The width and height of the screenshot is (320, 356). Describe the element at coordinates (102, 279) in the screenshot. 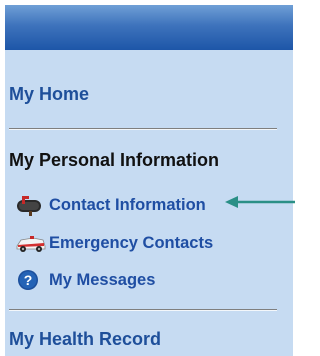

I see `sidebar-item-label: My Messages` at that location.